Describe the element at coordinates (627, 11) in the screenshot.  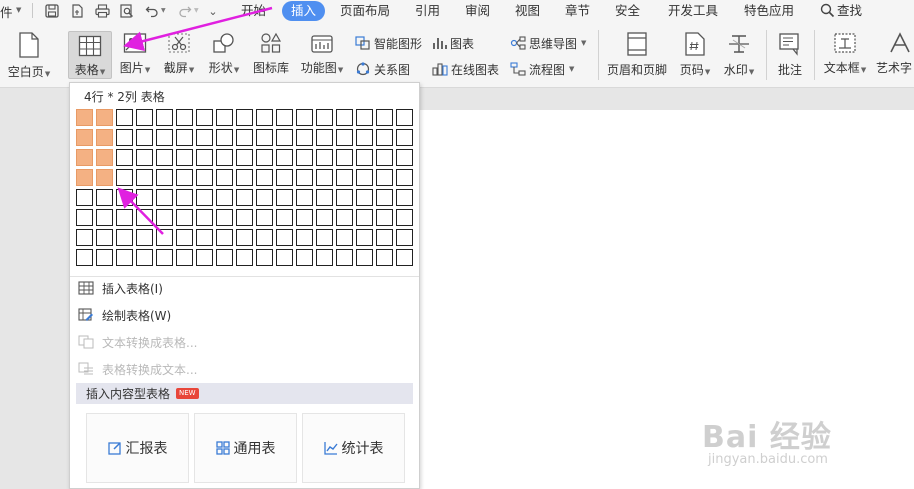
I see `tab-security: 安全` at that location.